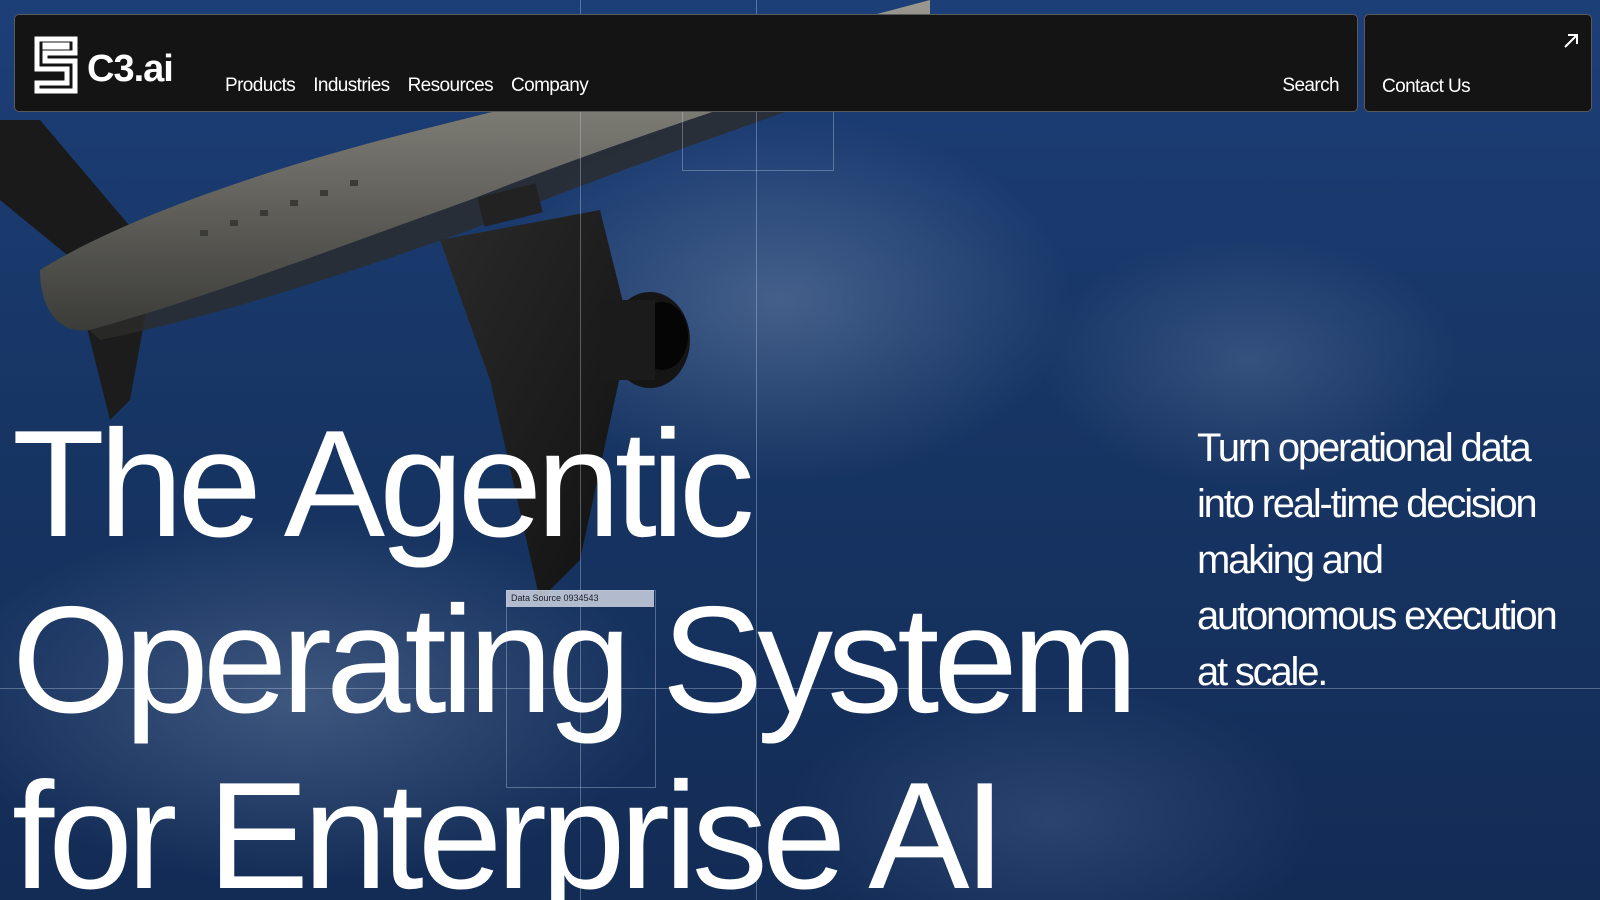 The image size is (1600, 900). Describe the element at coordinates (451, 86) in the screenshot. I see `nav-item-resources: Resources` at that location.